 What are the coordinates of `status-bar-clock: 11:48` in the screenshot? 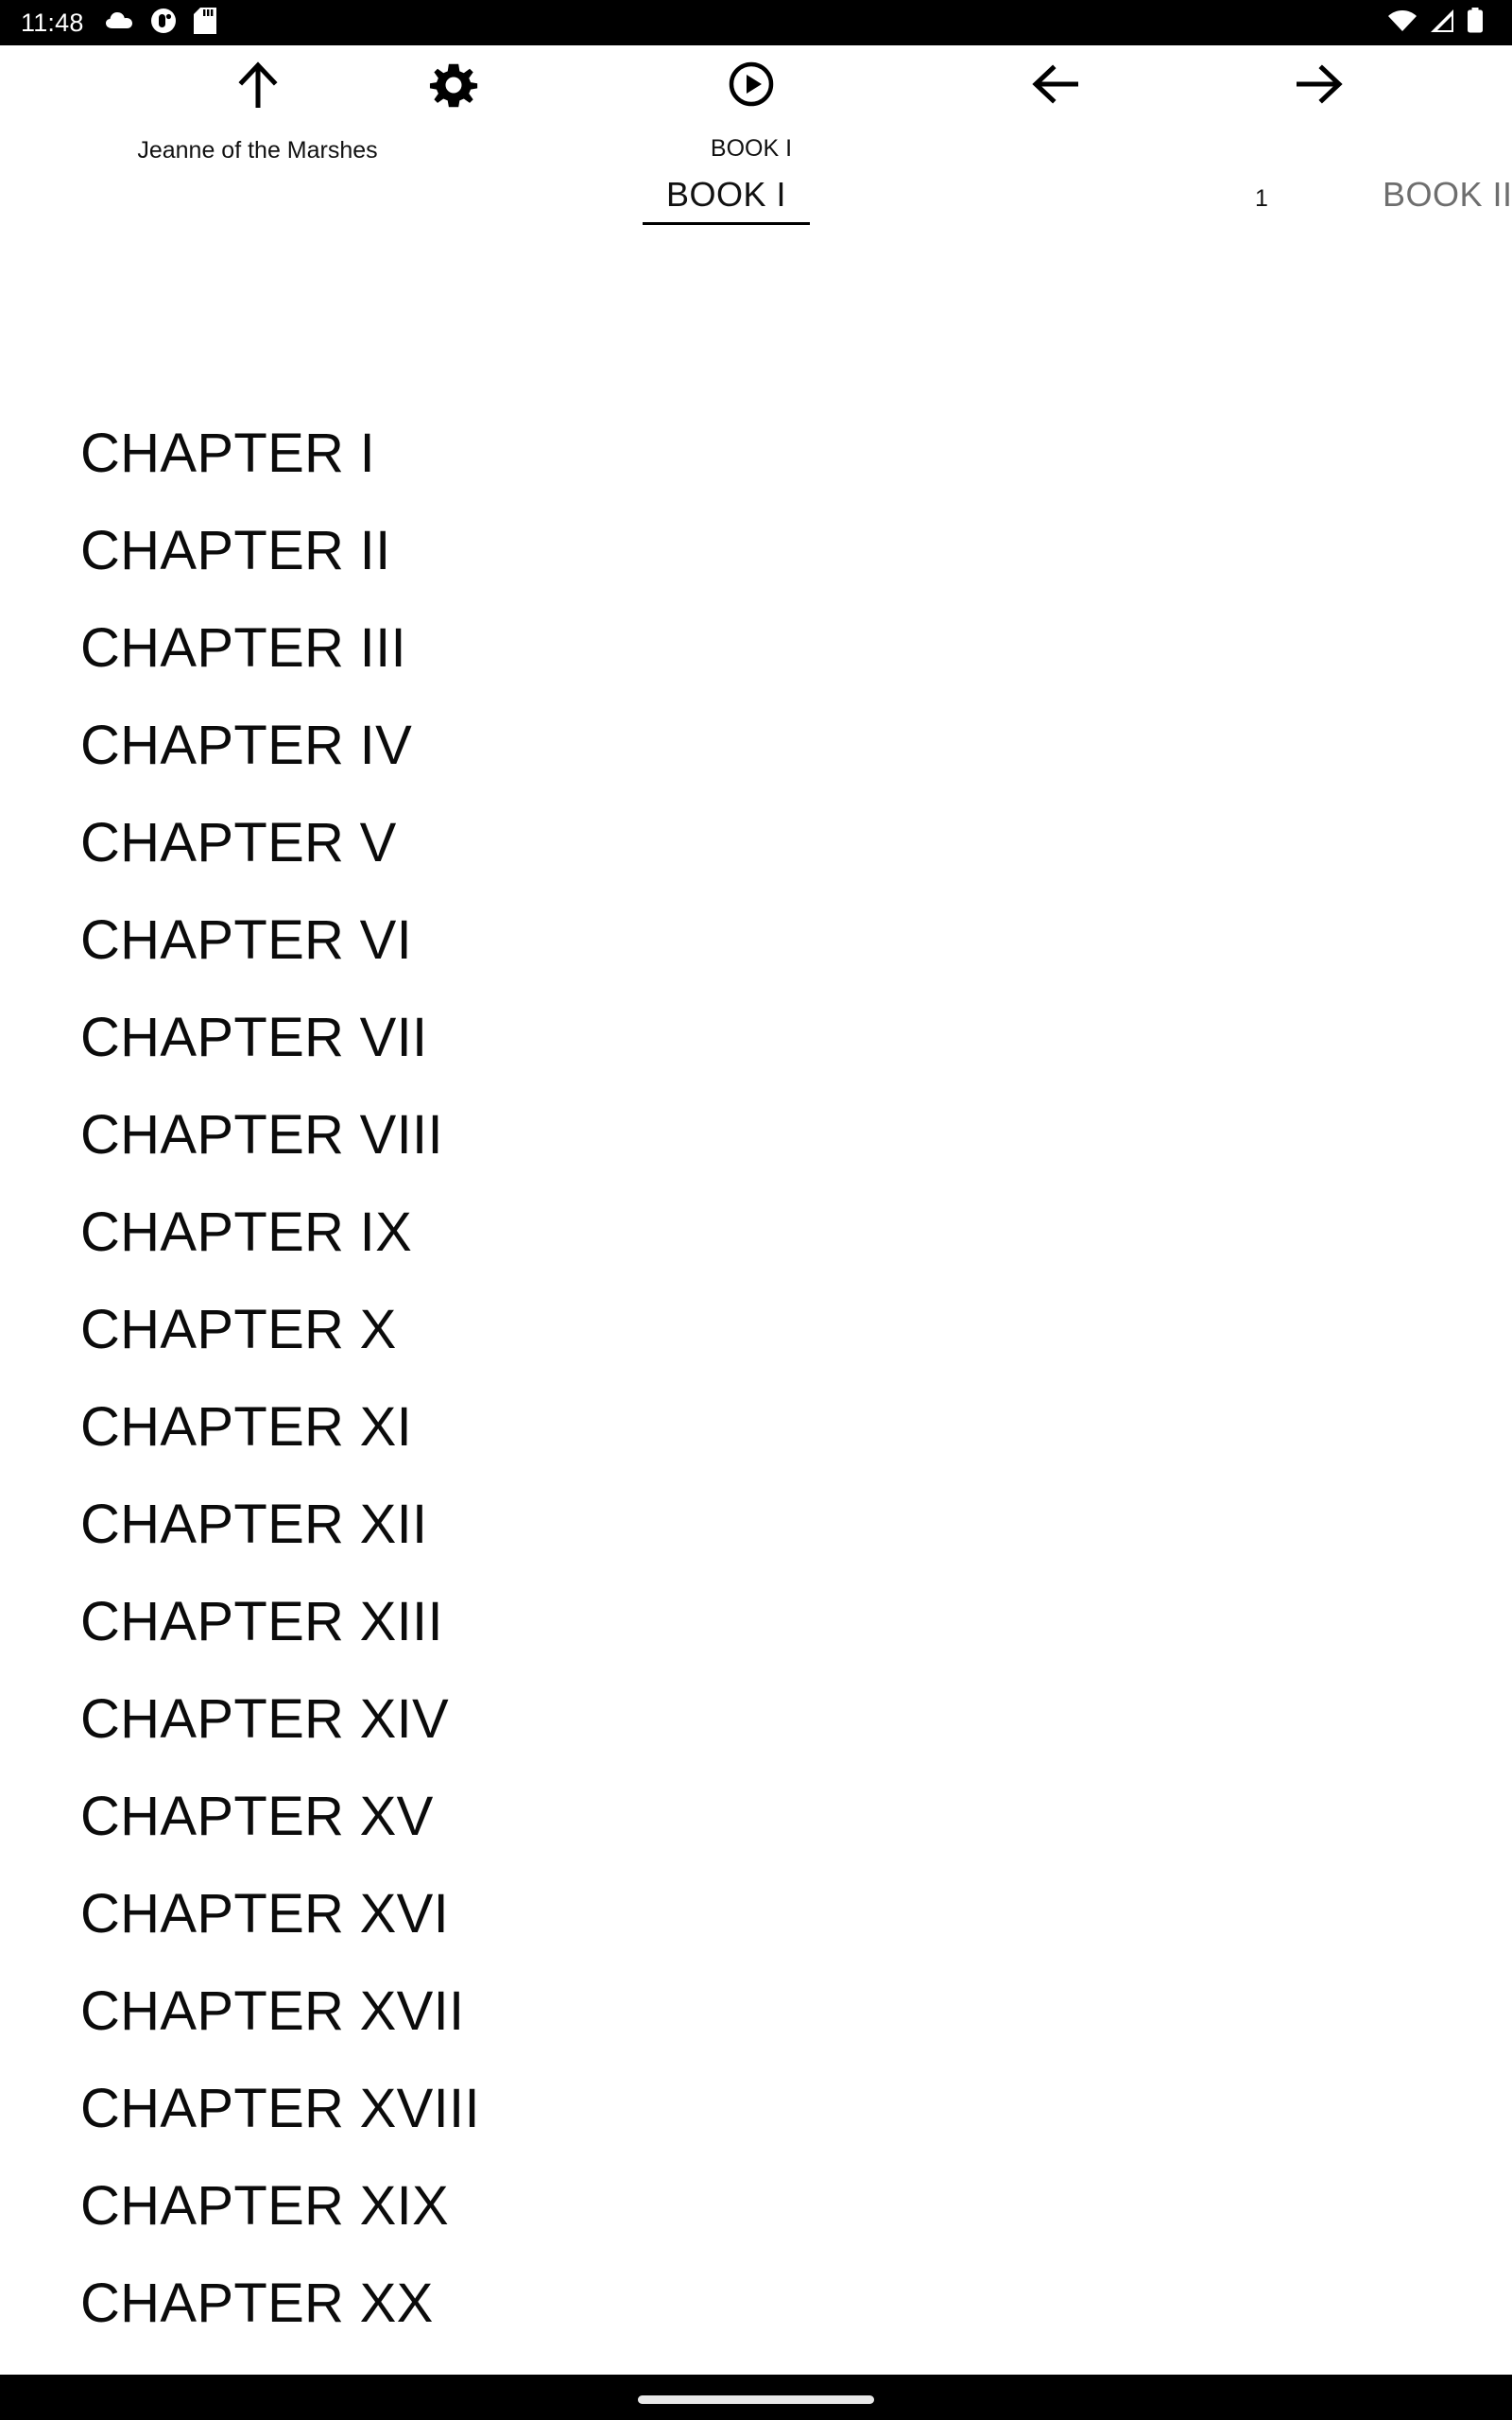 It's located at (52, 22).